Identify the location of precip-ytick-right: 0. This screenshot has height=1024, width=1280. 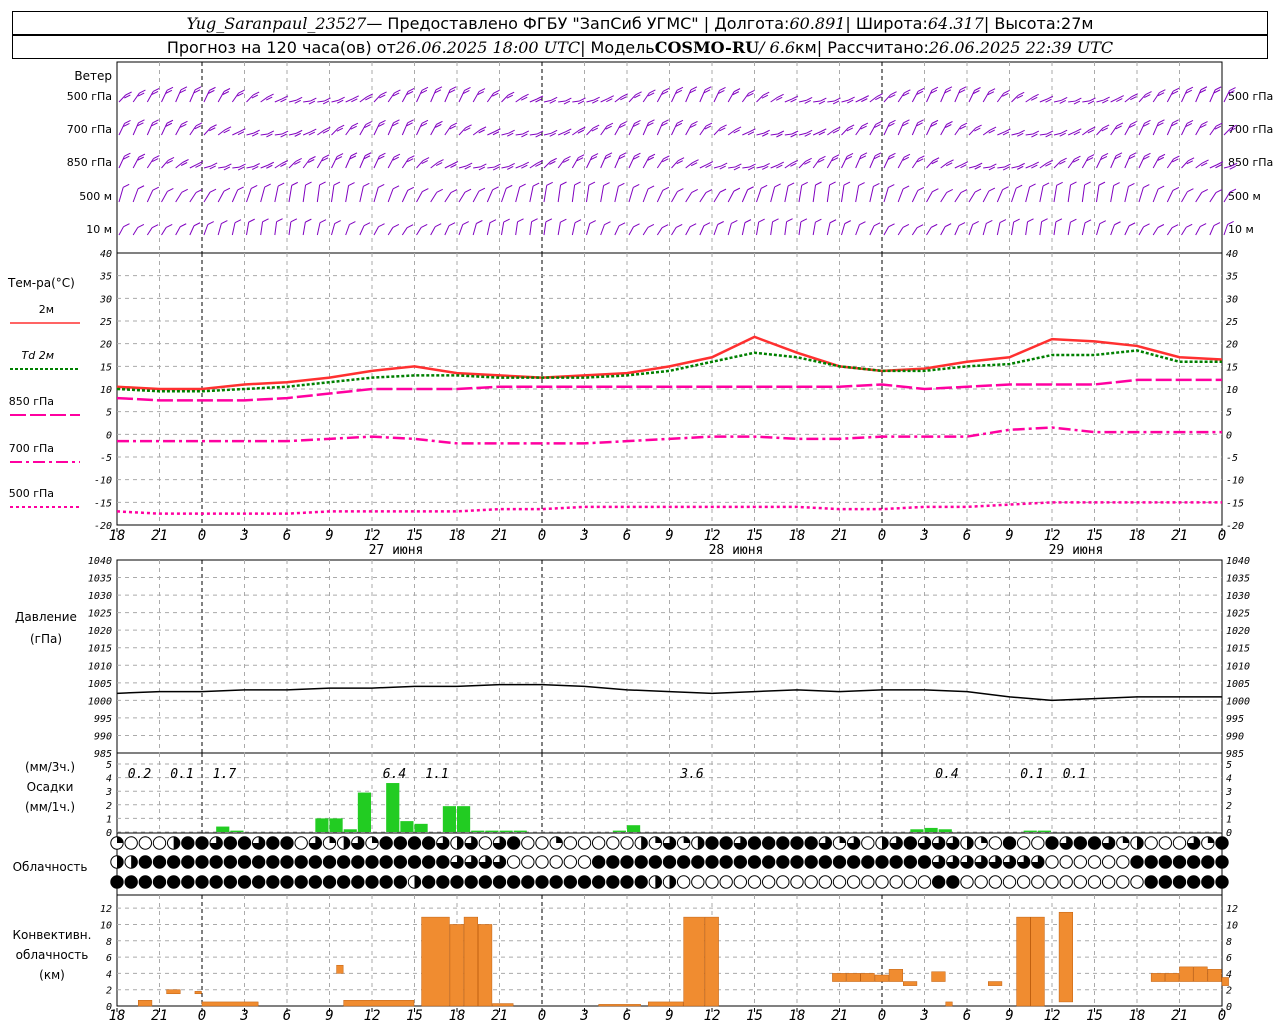
(1229, 833).